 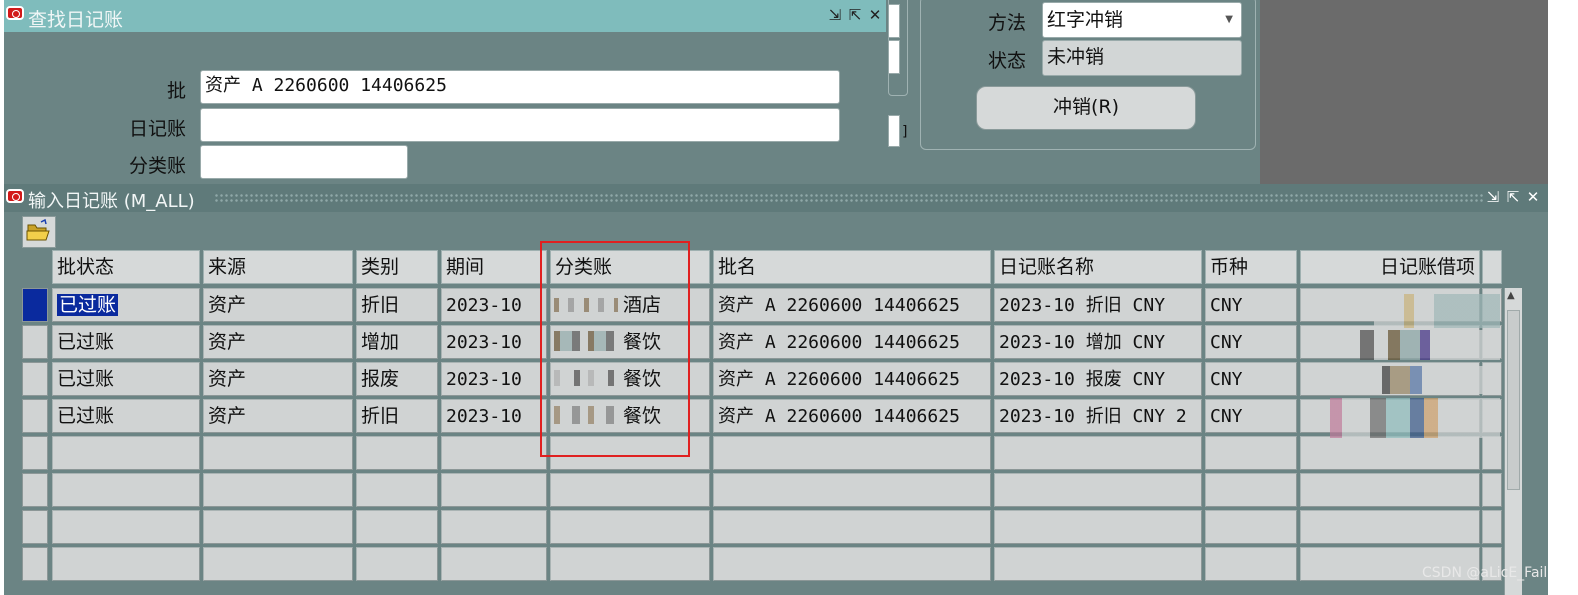 What do you see at coordinates (1098, 267) in the screenshot?
I see `col-header-journal-name: 日记账名称` at bounding box center [1098, 267].